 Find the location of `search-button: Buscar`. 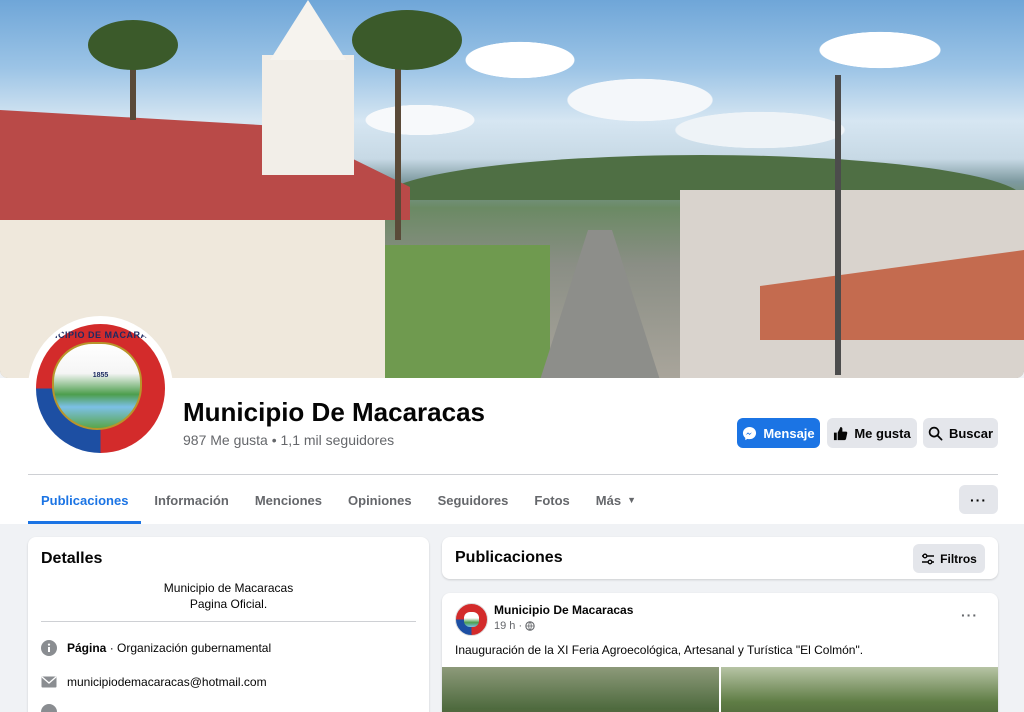

search-button: Buscar is located at coordinates (960, 433).